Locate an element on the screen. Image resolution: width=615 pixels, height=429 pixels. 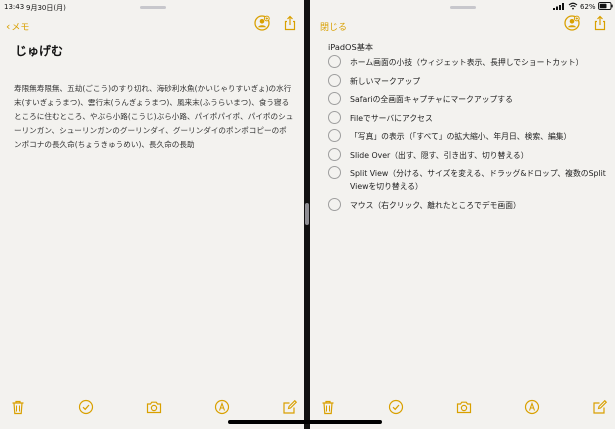
checklist-item: ホーム画面の小技（ウィジェット表示、長押しでショートカット） is located at coordinates (468, 62).